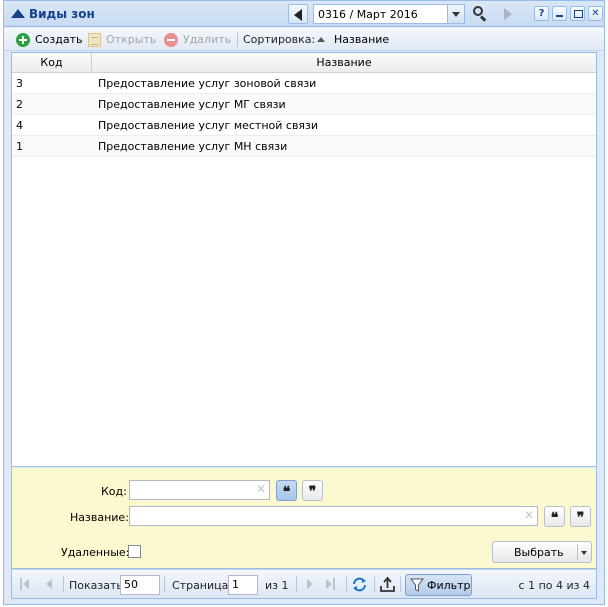 The image size is (608, 607). I want to click on period-next-button, so click(508, 14).